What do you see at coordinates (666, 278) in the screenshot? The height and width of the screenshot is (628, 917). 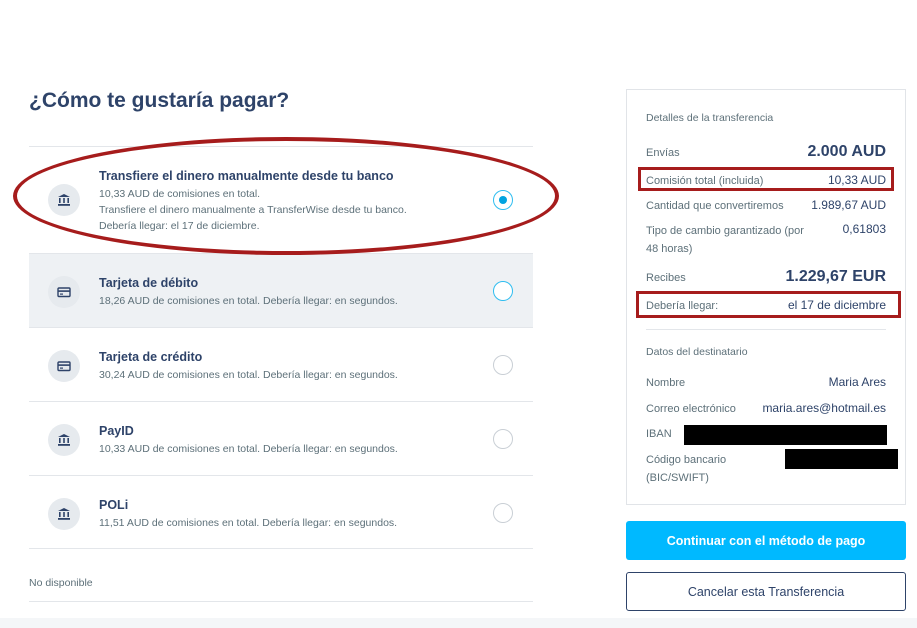 I see `receive-label: Recibes` at bounding box center [666, 278].